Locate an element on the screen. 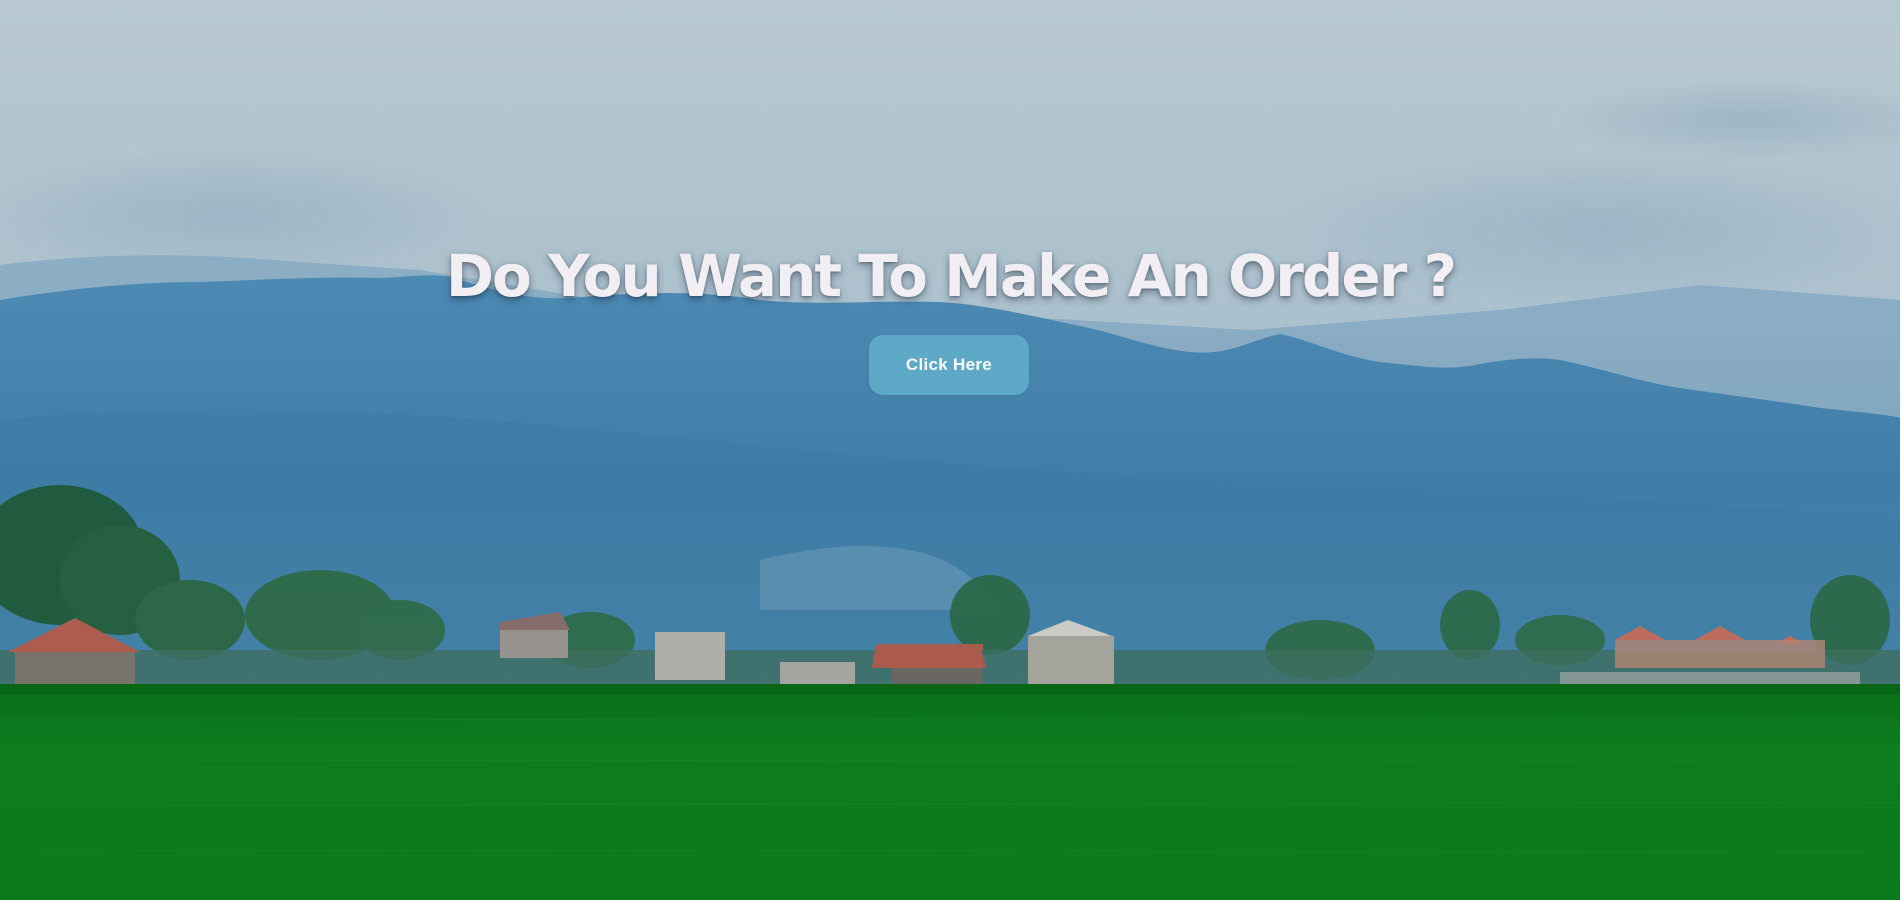 This screenshot has width=1901, height=900. hero-headline: Do You Want To Make An Order ? is located at coordinates (951, 276).